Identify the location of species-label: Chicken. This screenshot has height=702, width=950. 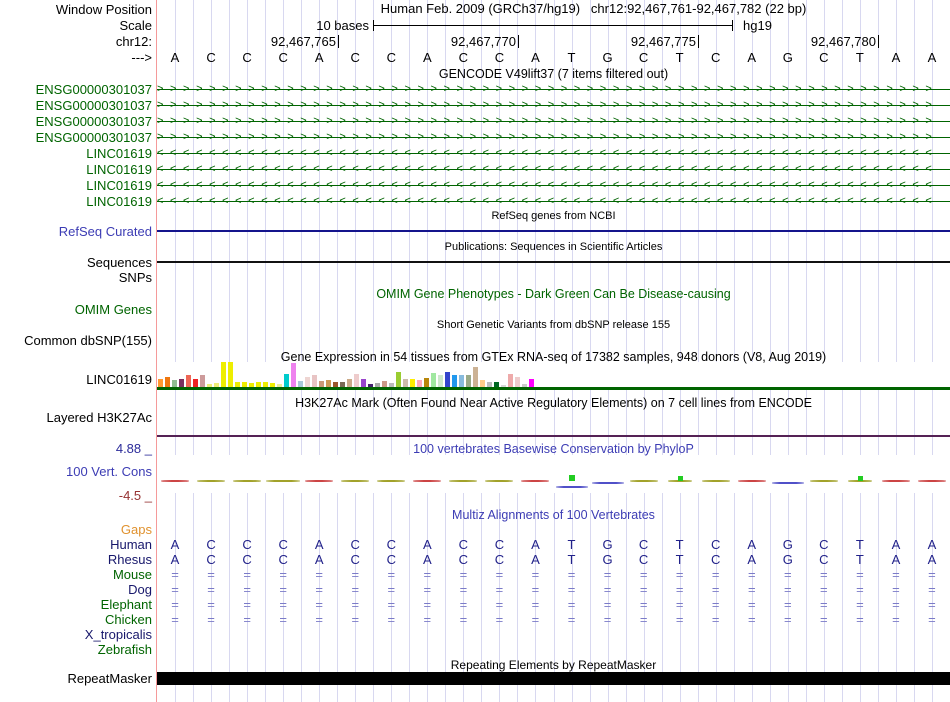
(76, 619).